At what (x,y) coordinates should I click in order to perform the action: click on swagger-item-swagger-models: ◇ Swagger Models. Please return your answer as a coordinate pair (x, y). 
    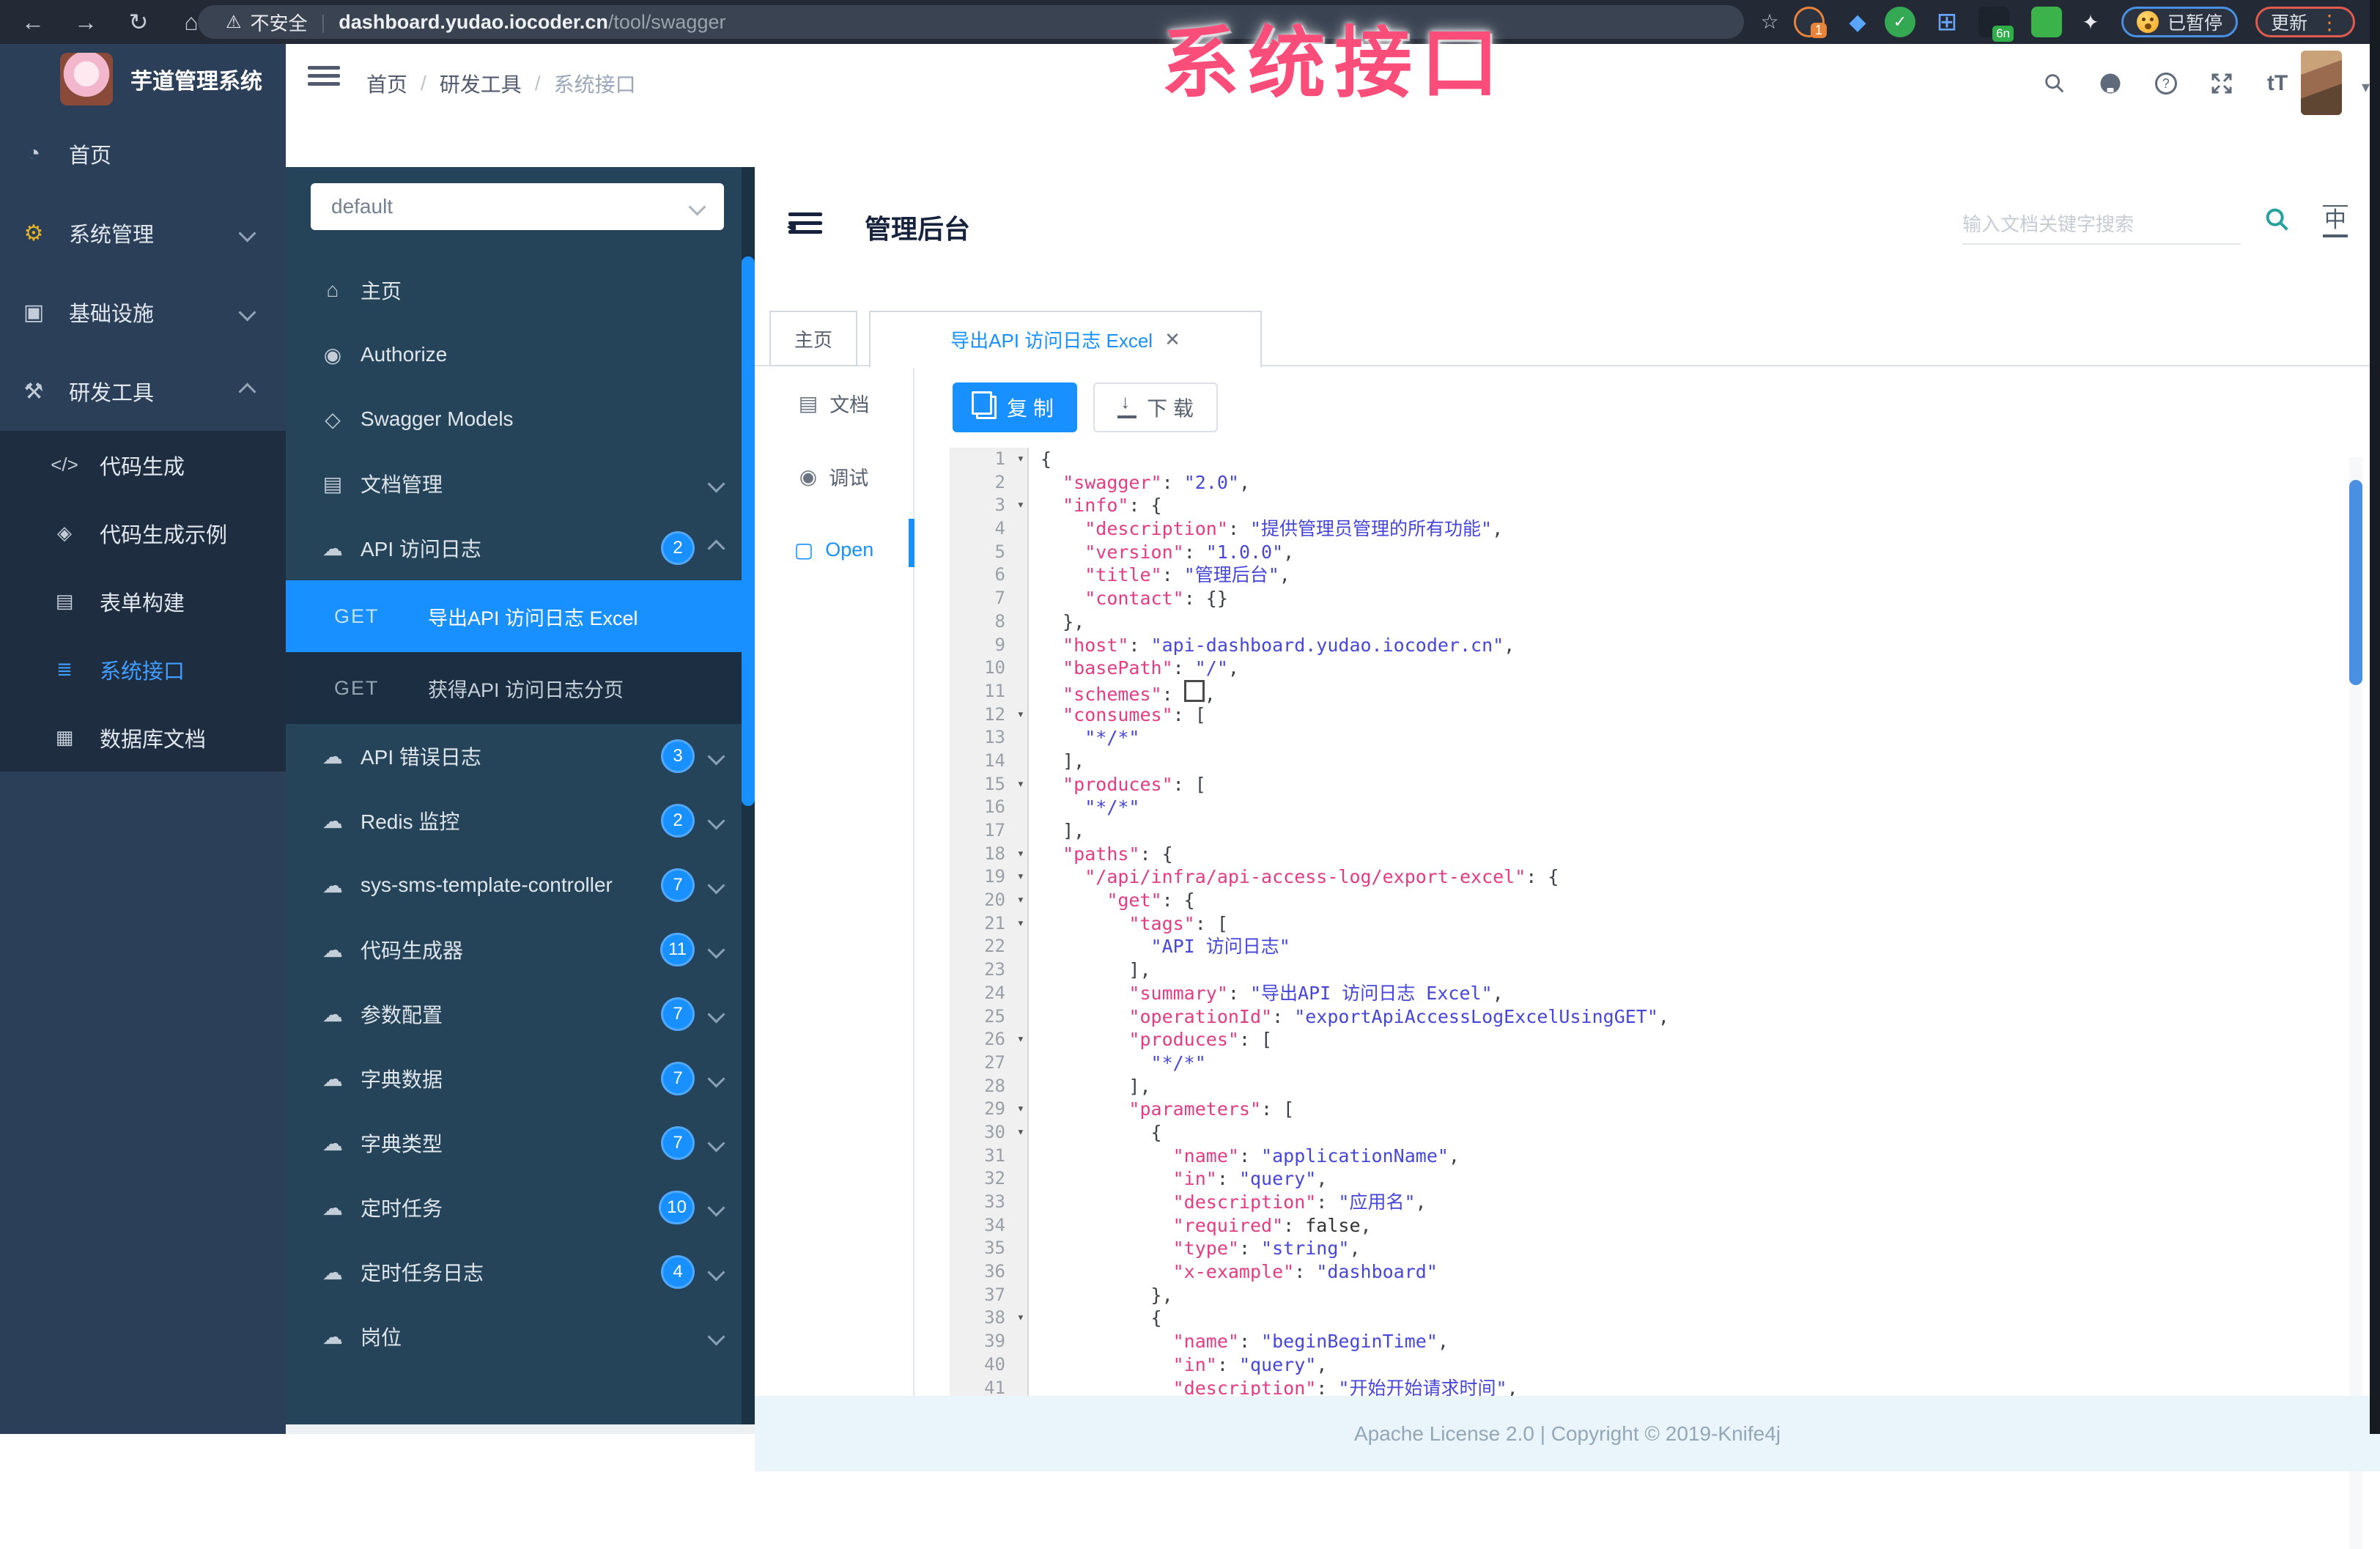
    Looking at the image, I should click on (514, 419).